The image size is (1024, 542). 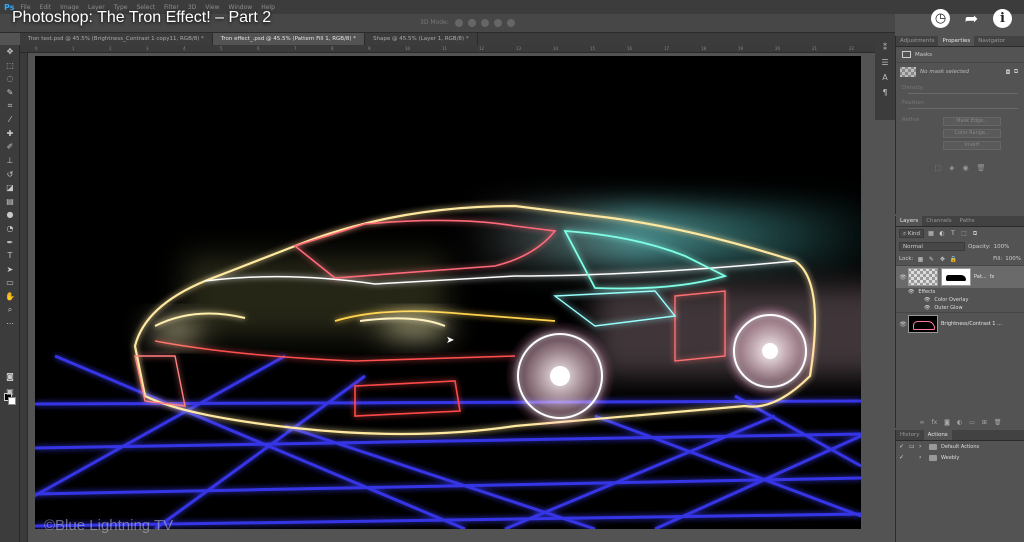 What do you see at coordinates (498, 23) in the screenshot?
I see `slide-3d-icon` at bounding box center [498, 23].